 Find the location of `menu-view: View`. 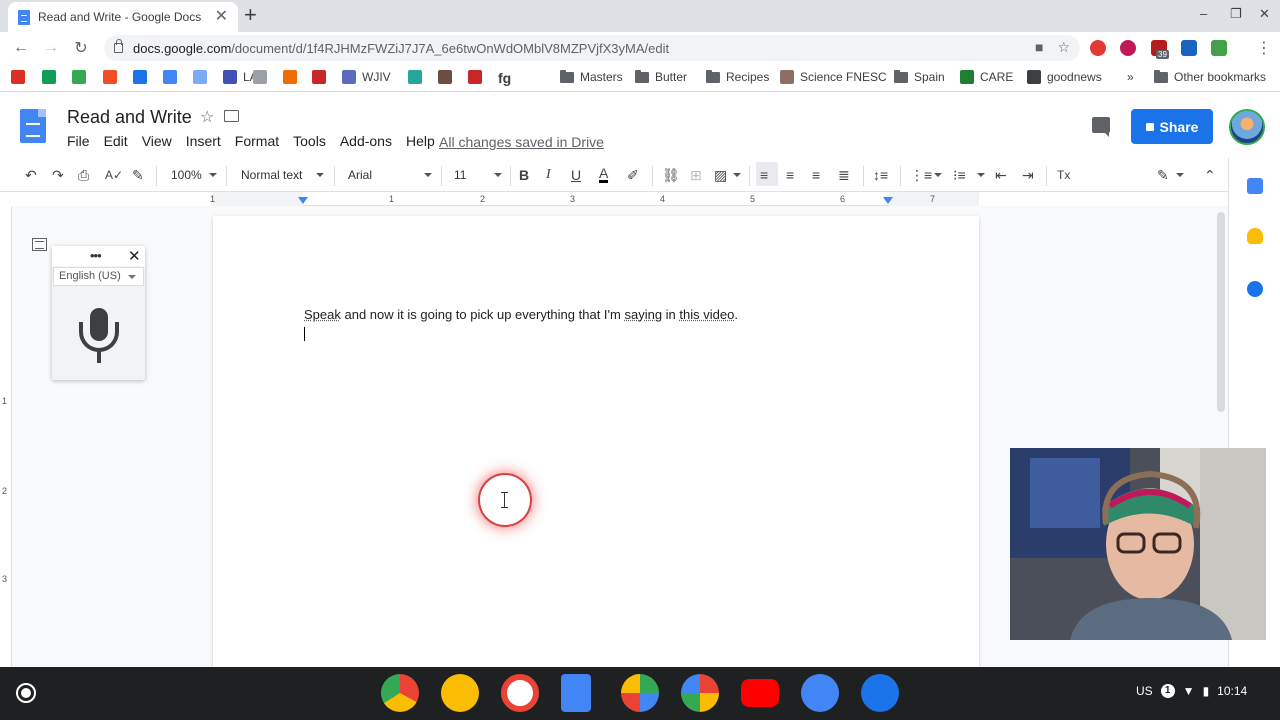

menu-view: View is located at coordinates (164, 141).